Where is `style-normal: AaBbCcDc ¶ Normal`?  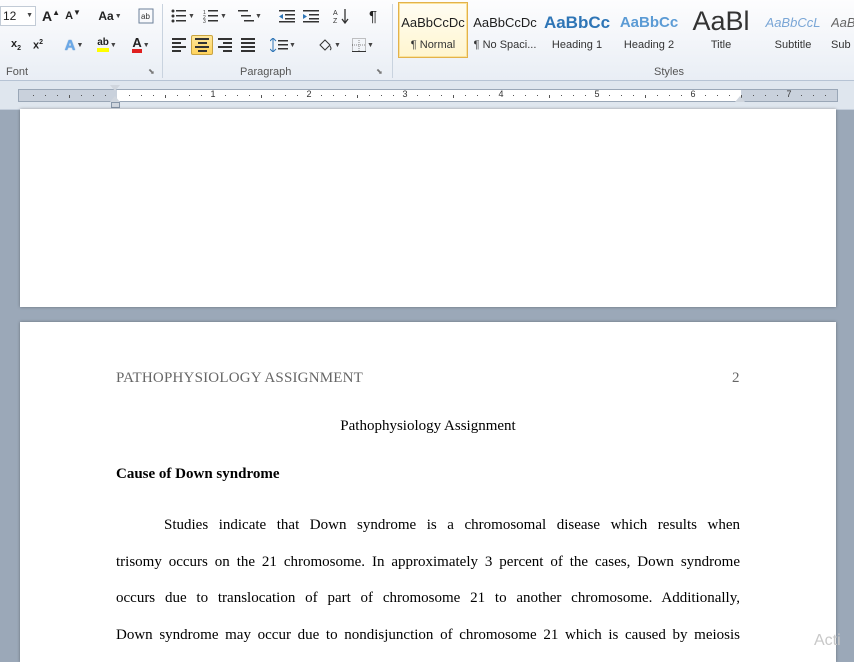
style-normal: AaBbCcDc ¶ Normal is located at coordinates (433, 30).